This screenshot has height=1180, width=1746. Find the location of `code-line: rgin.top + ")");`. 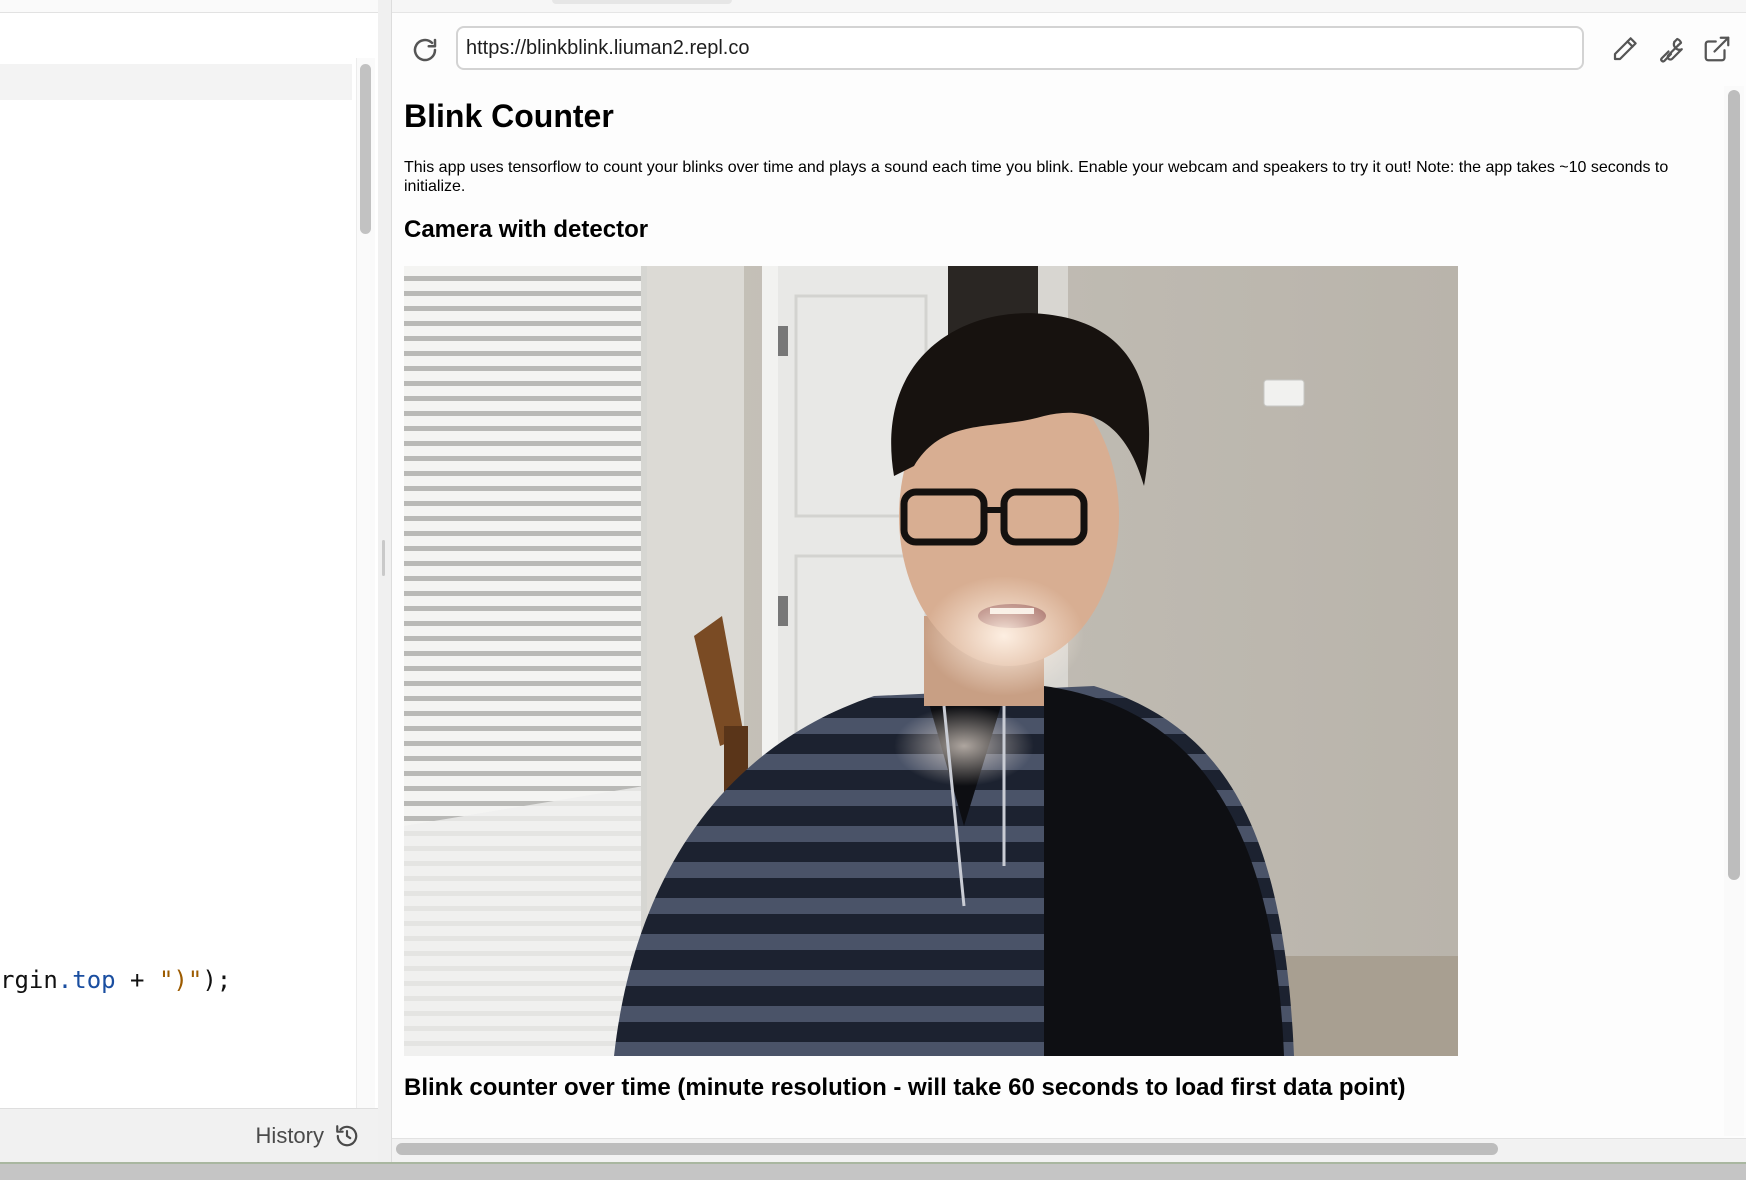

code-line: rgin.top + ")"); is located at coordinates (115, 980).